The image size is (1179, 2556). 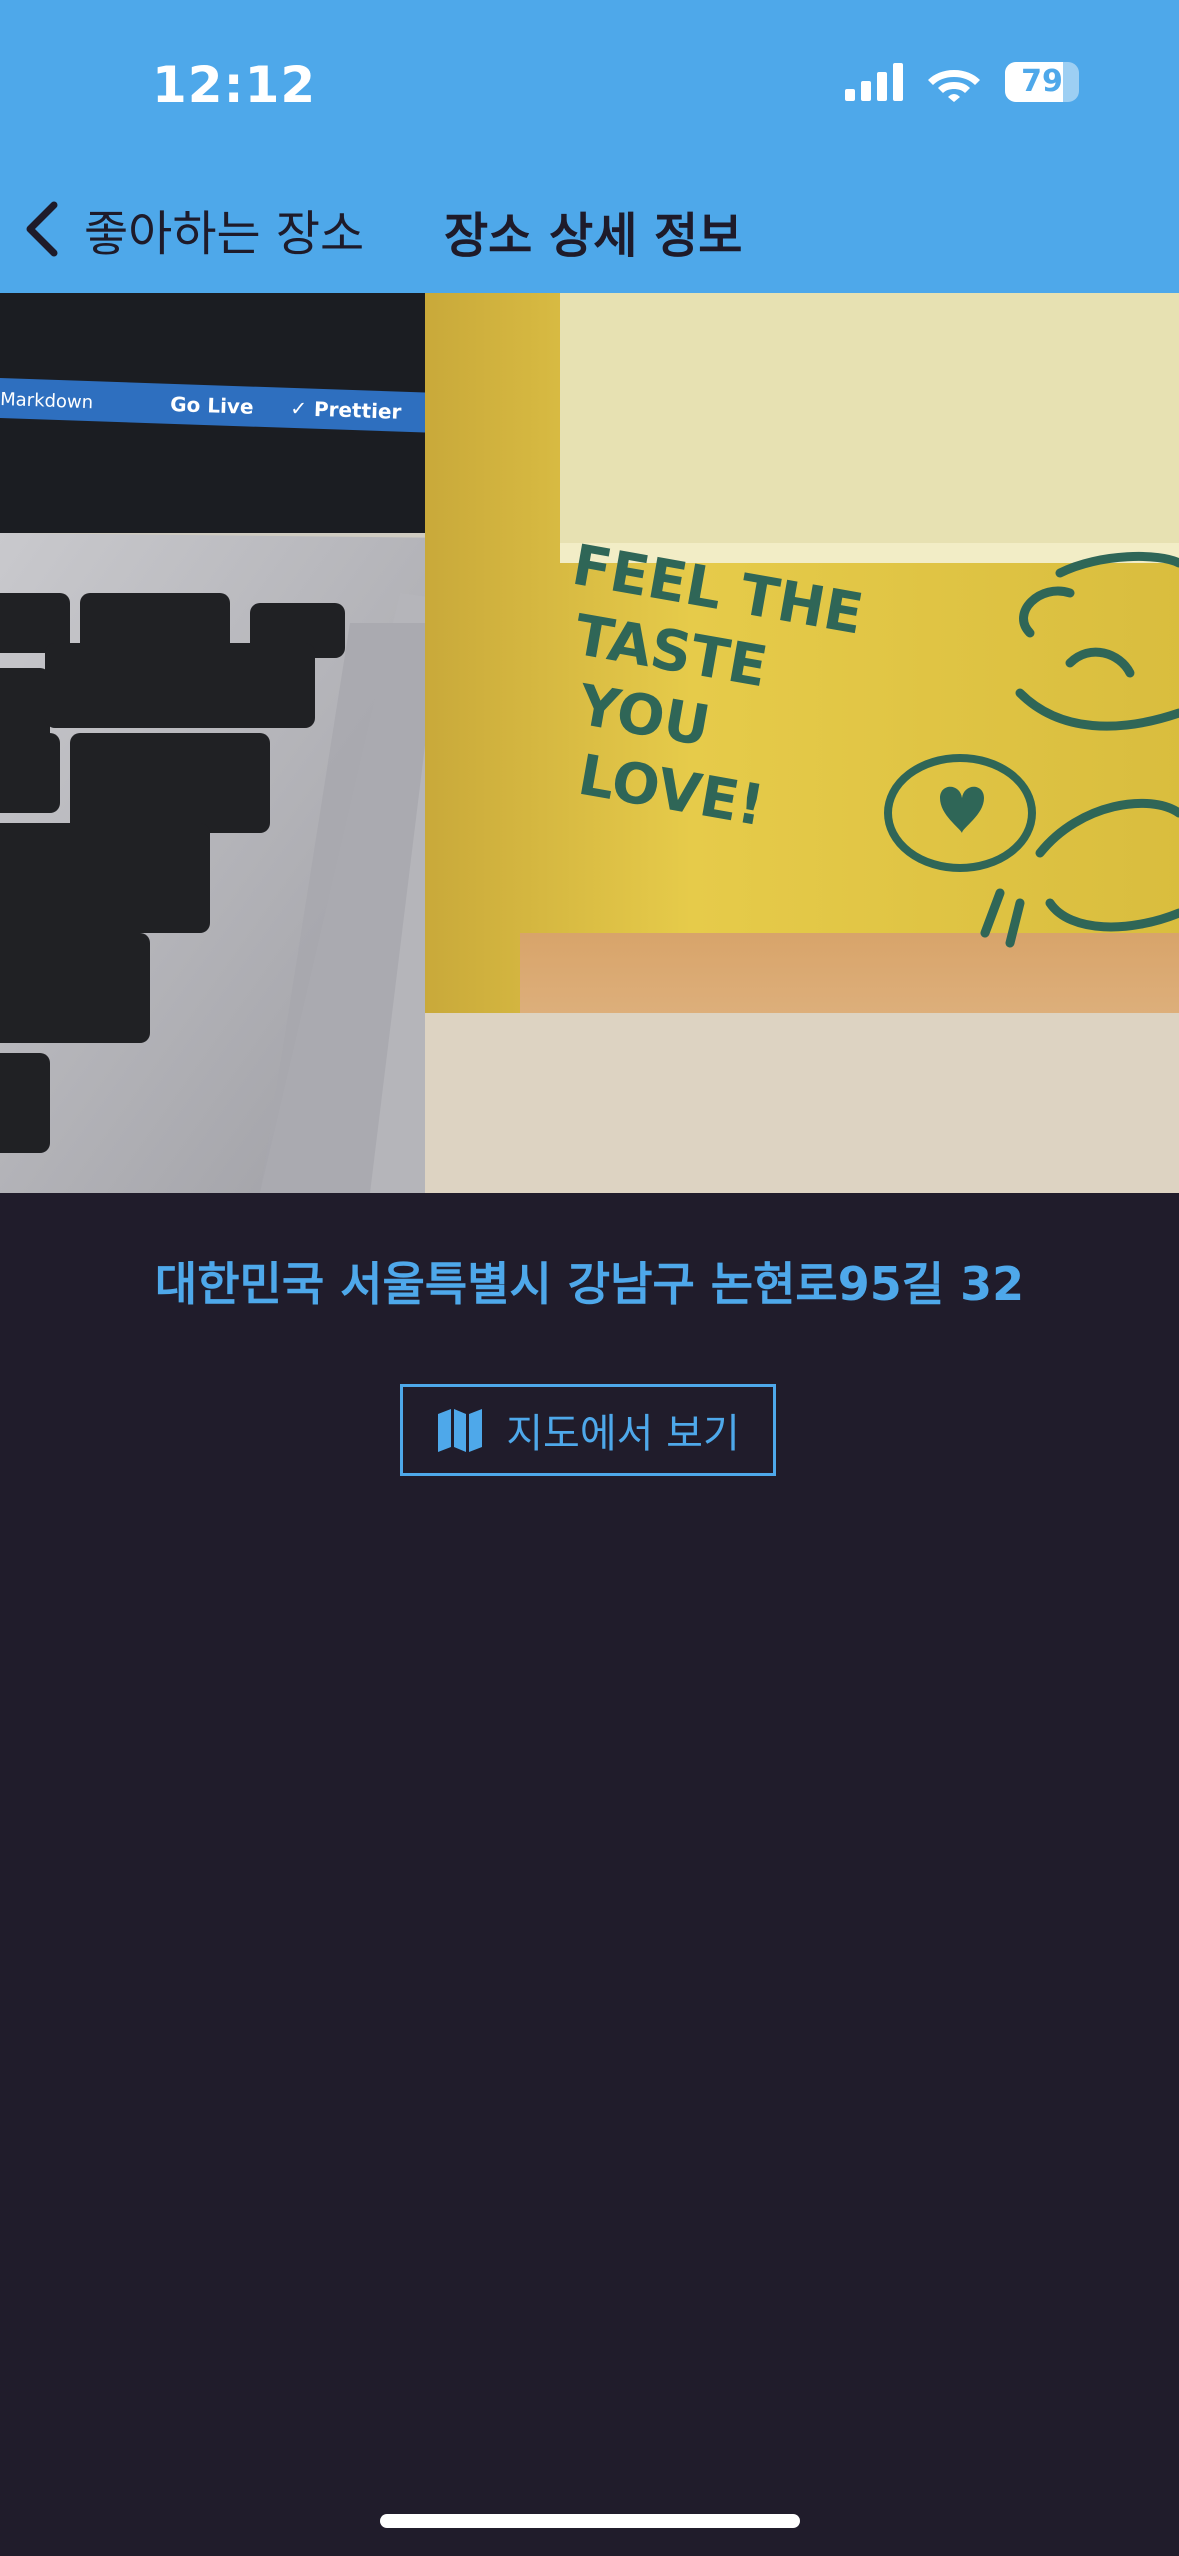 I want to click on view-on-map-button: 지도에서 보기, so click(x=588, y=1430).